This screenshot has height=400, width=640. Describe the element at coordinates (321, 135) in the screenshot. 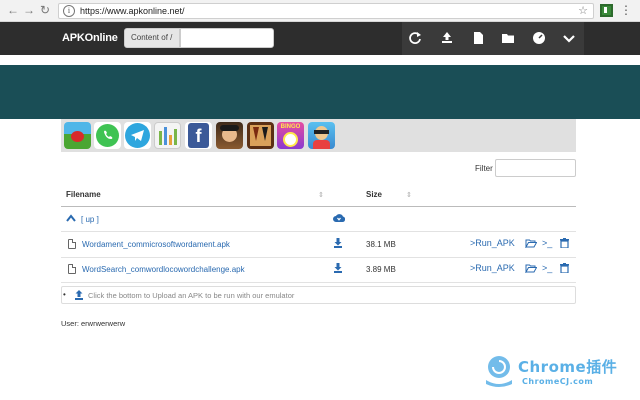

I see `subway-surfer-app-icon` at that location.